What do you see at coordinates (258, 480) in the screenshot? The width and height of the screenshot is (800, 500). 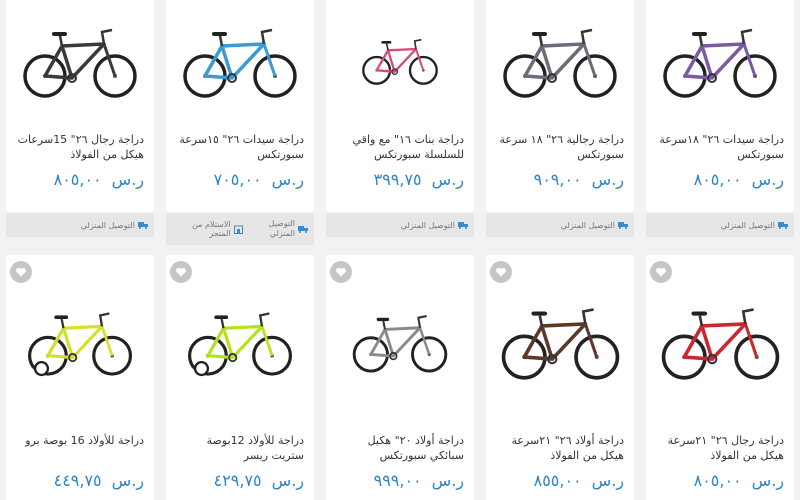 I see `product-price: ر.س٤٢٩,٧٥` at bounding box center [258, 480].